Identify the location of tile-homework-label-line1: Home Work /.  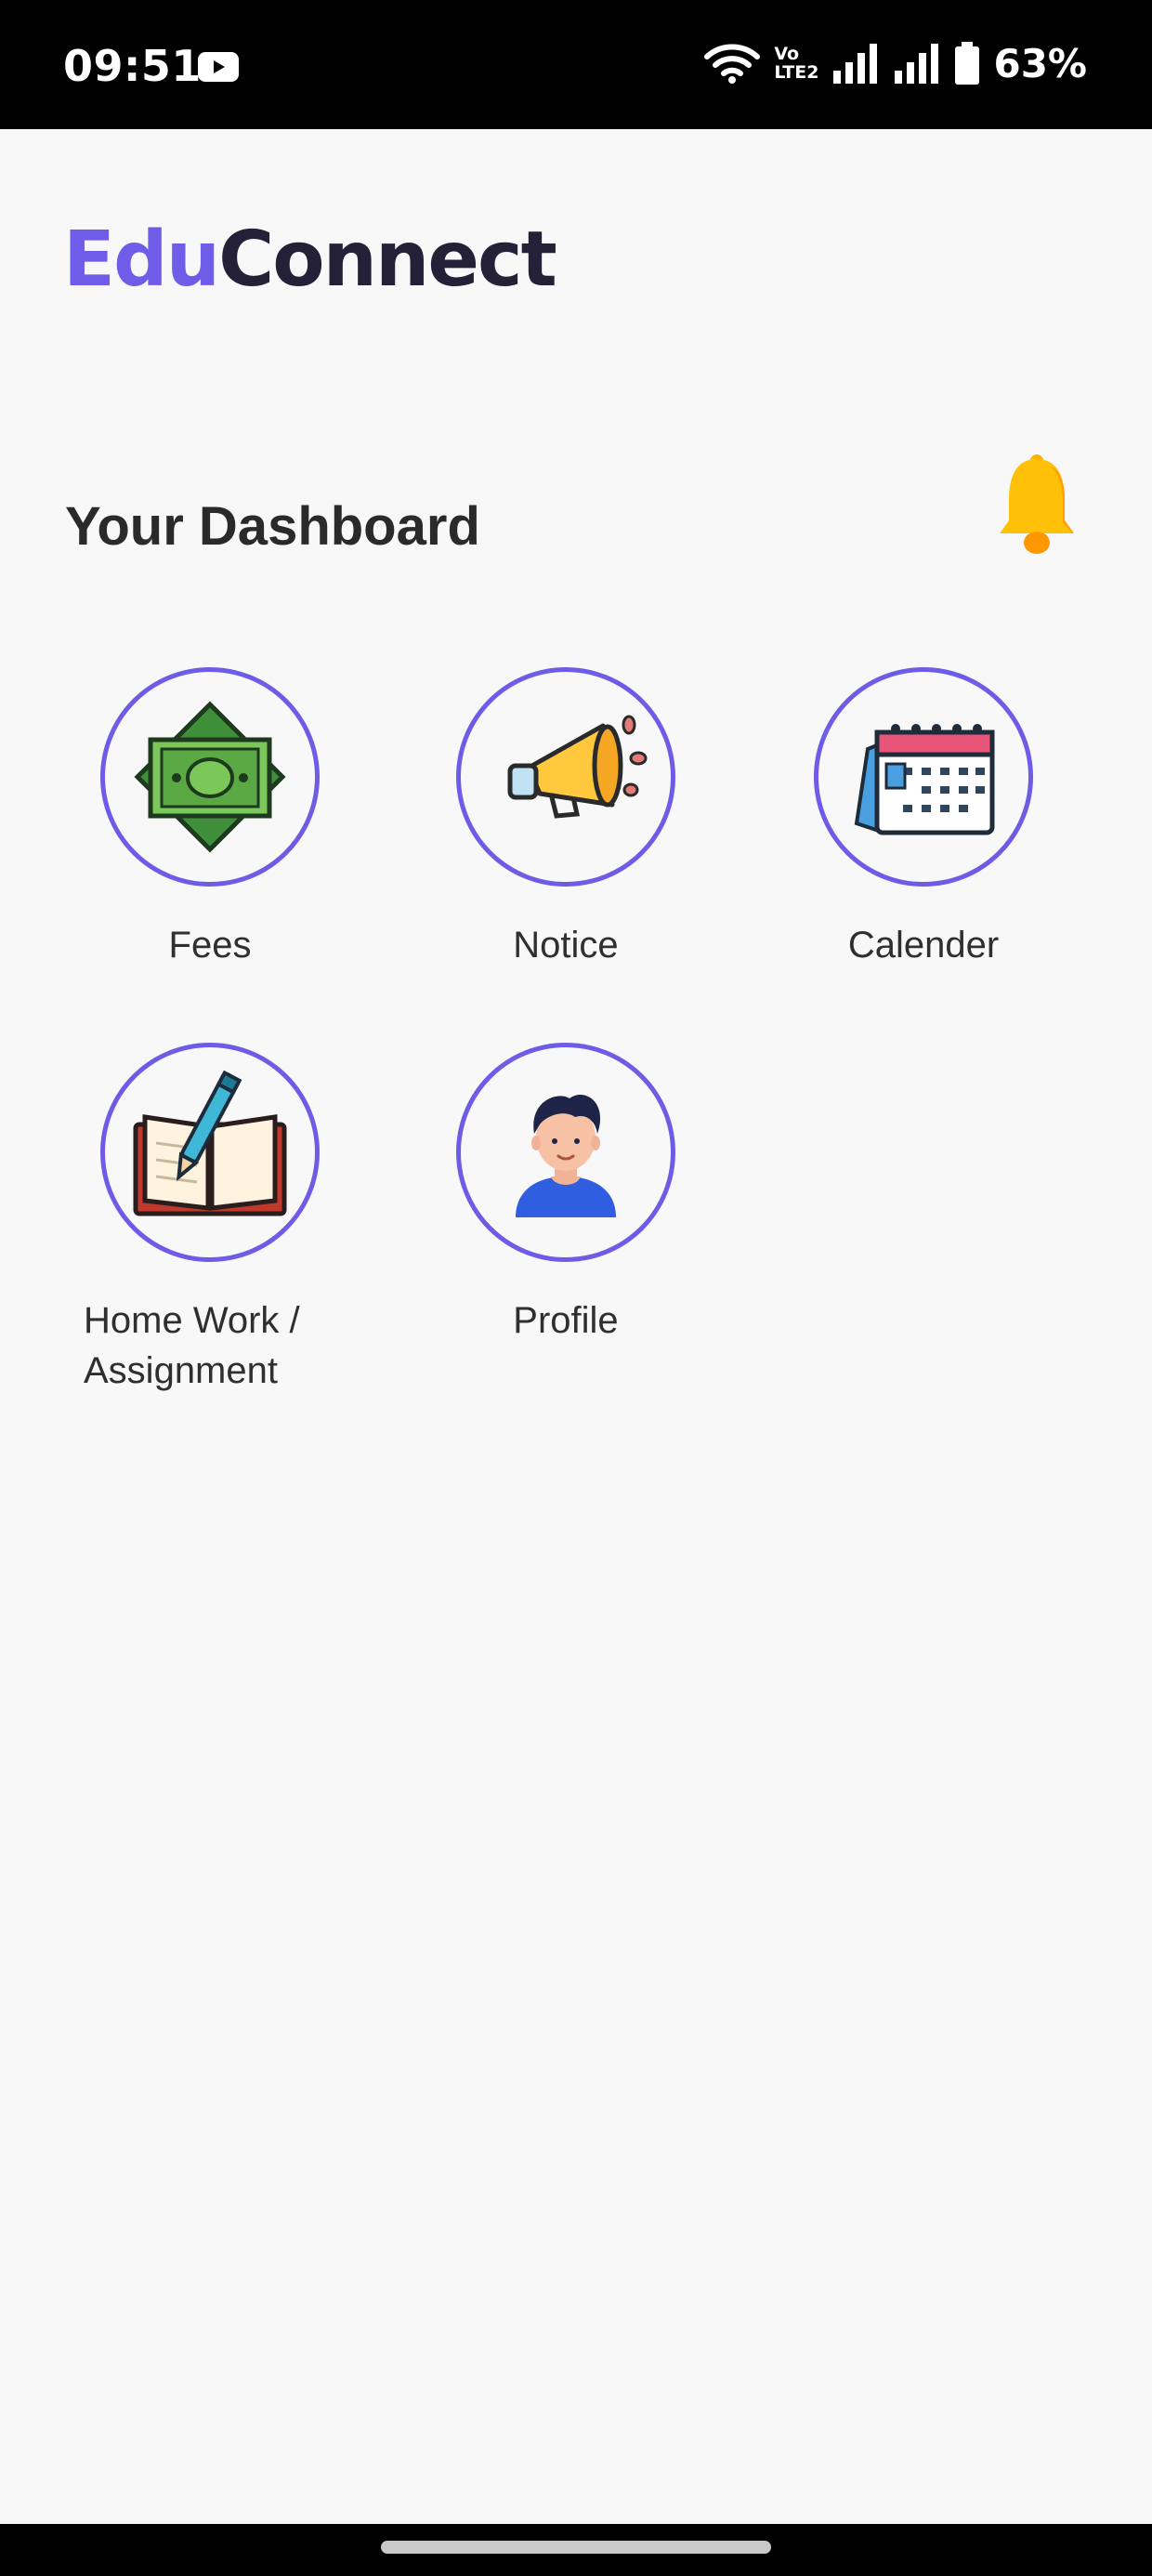
(192, 1320).